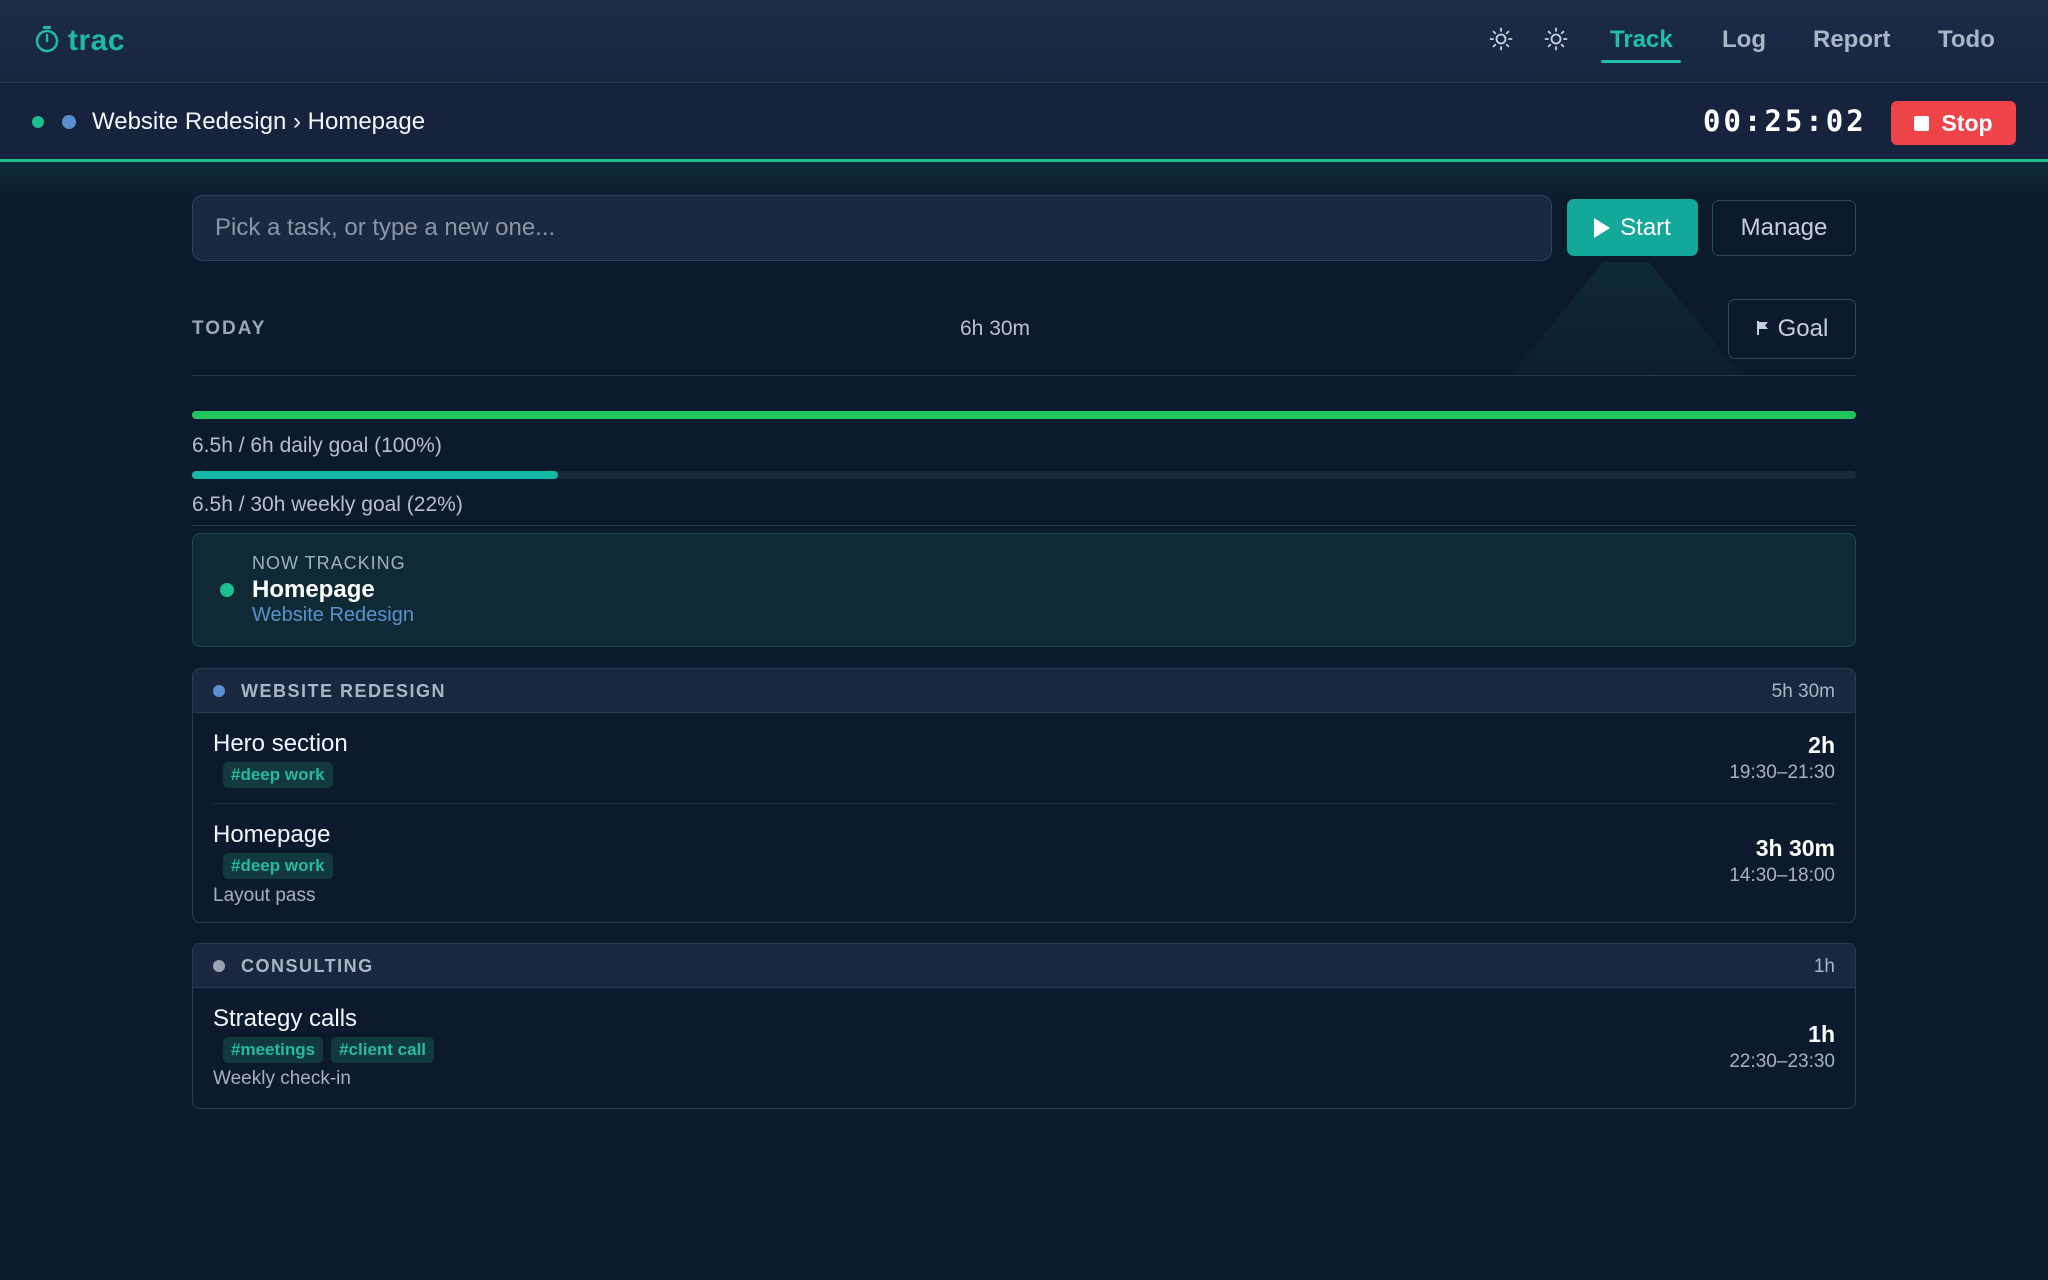 Image resolution: width=2048 pixels, height=1280 pixels. I want to click on stopwatch-icon, so click(47, 41).